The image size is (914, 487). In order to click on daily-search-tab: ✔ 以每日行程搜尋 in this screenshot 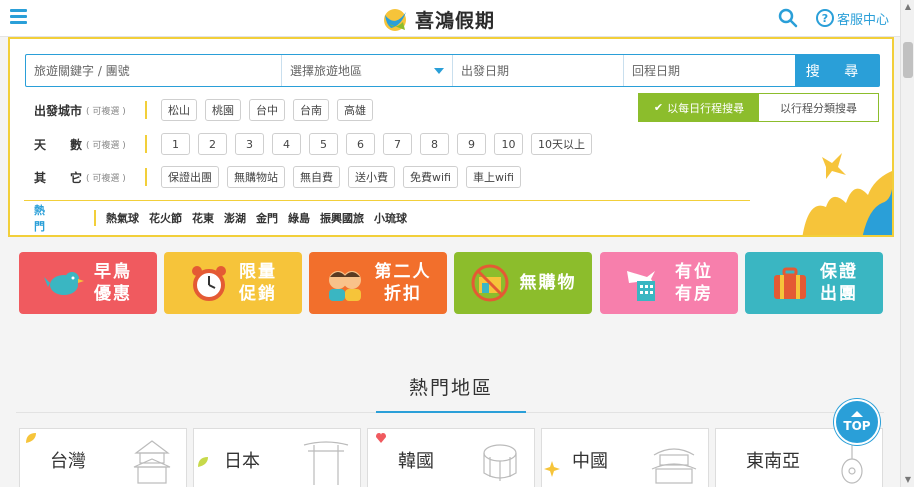, I will do `click(699, 107)`.